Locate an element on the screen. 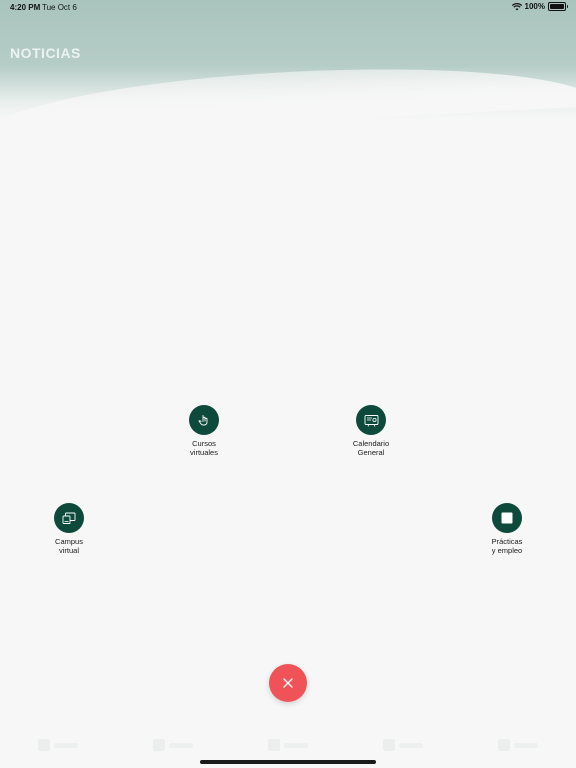 The width and height of the screenshot is (576, 768). square-icon is located at coordinates (507, 518).